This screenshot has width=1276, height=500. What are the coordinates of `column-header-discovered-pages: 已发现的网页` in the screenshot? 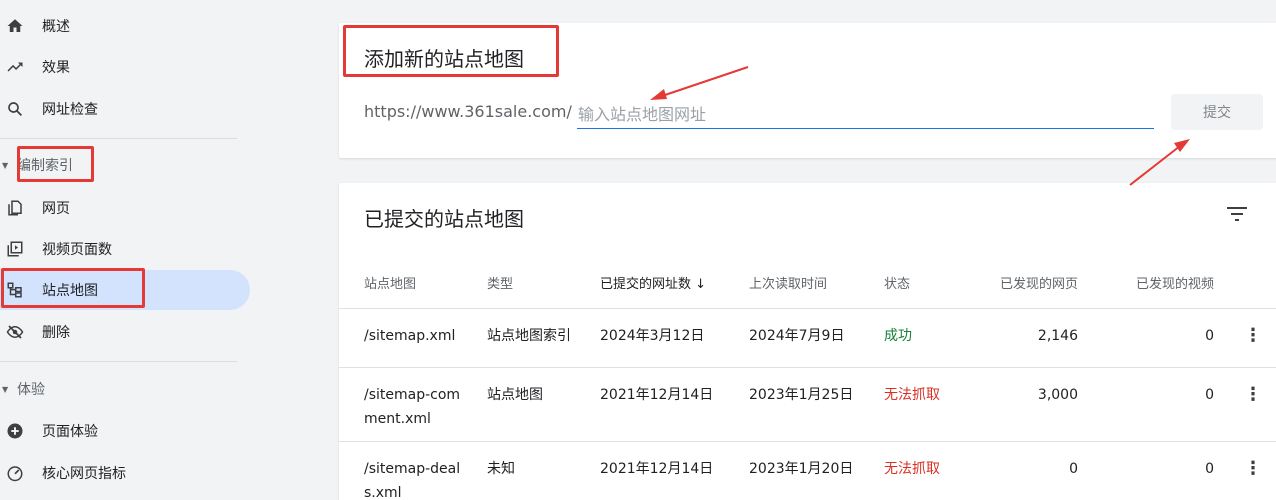 It's located at (1026, 283).